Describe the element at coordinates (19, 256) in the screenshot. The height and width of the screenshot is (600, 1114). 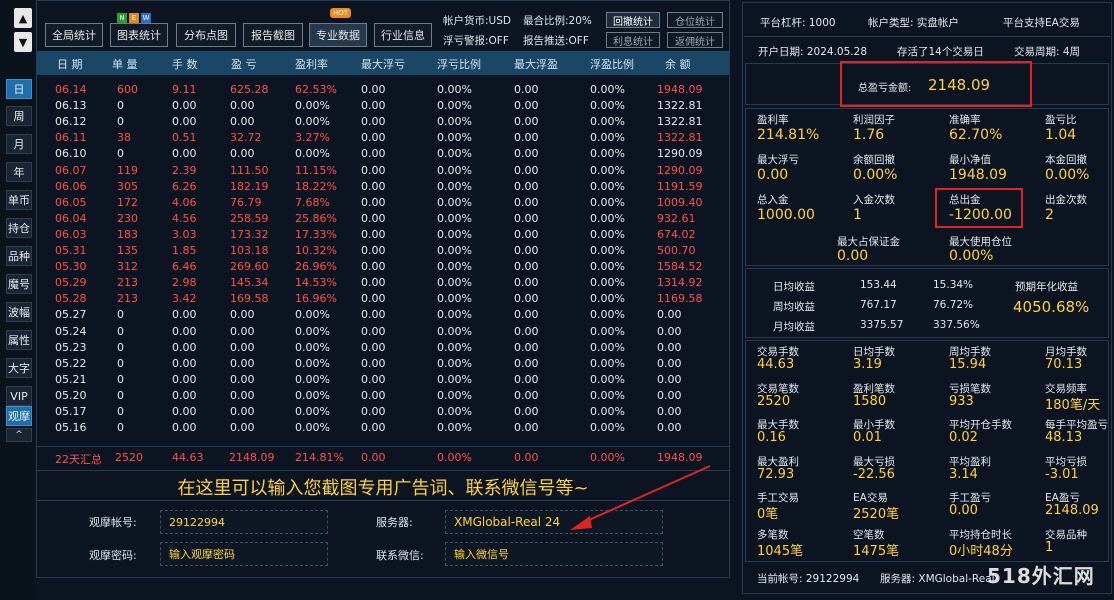
I see `view-symbols-button: 品种` at that location.